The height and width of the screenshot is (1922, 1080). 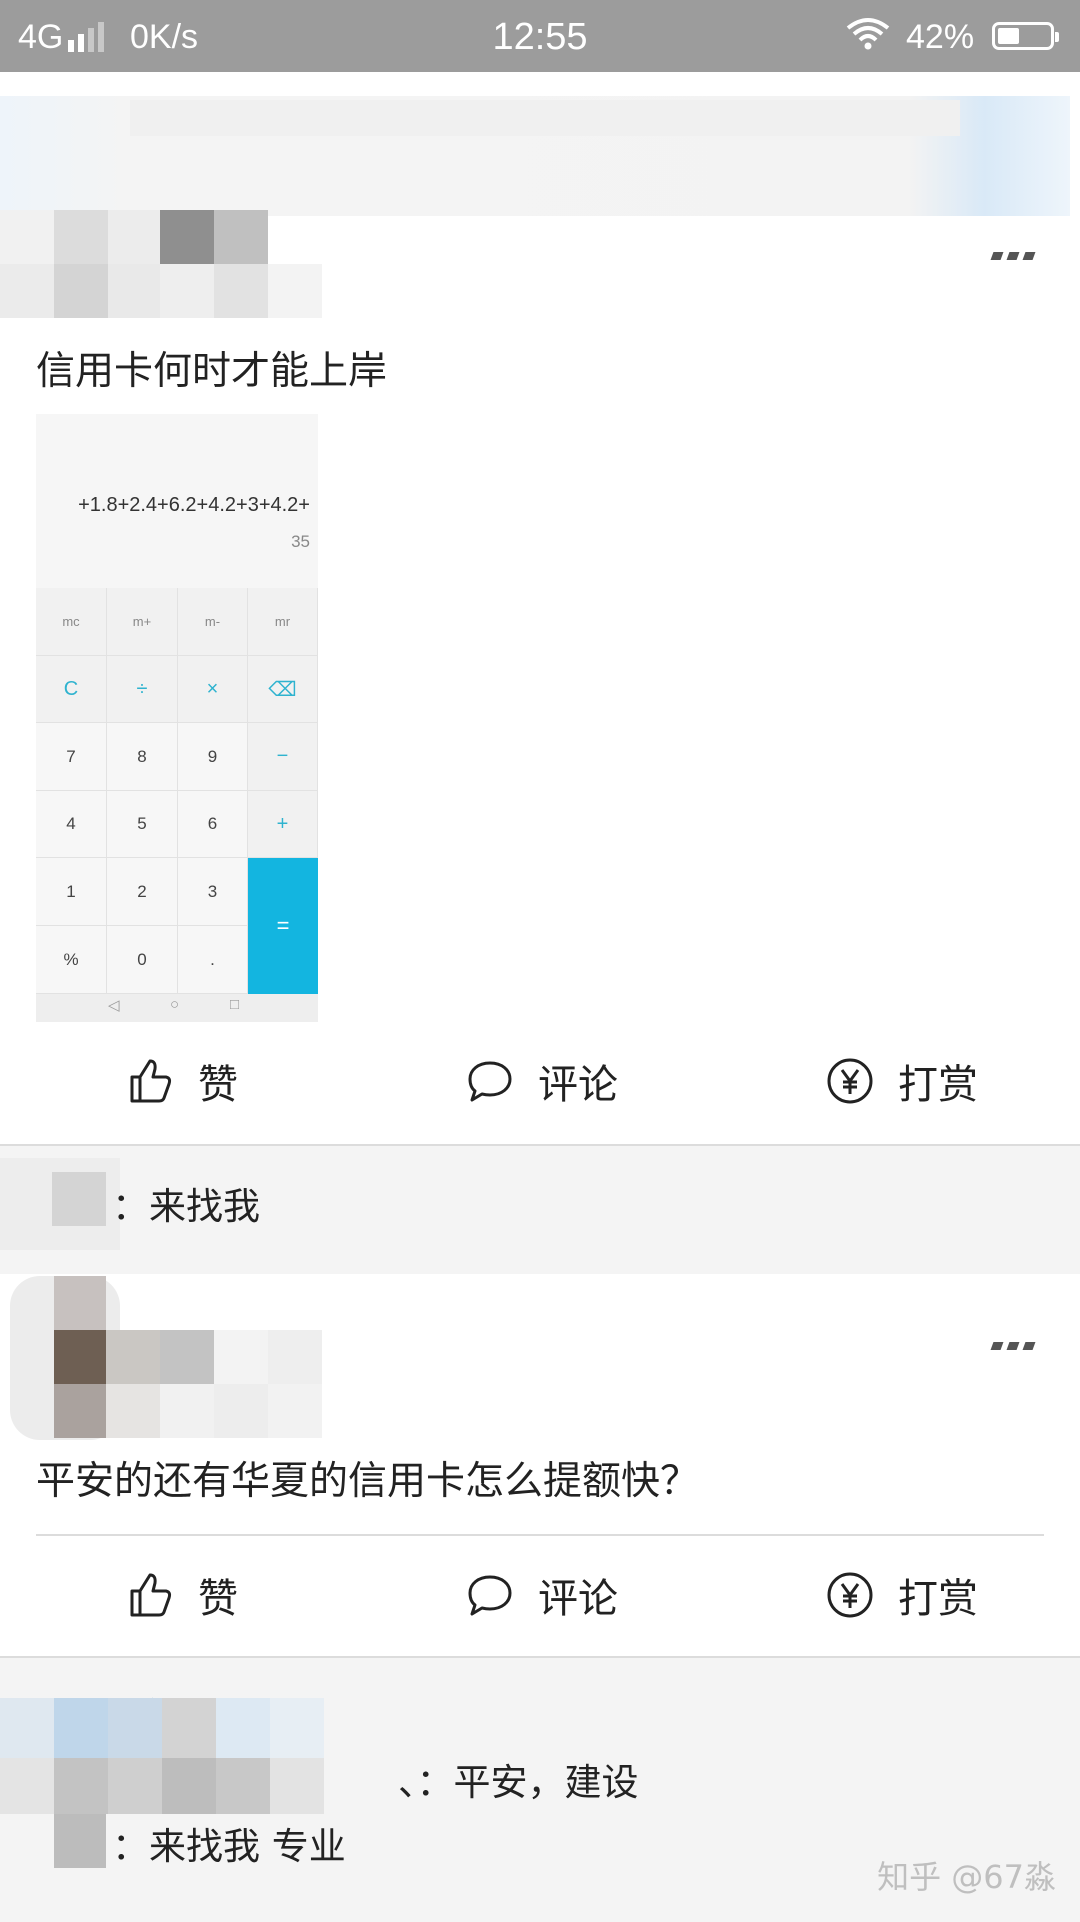 I want to click on post-title: 信用卡何时才能上岸, so click(x=212, y=371).